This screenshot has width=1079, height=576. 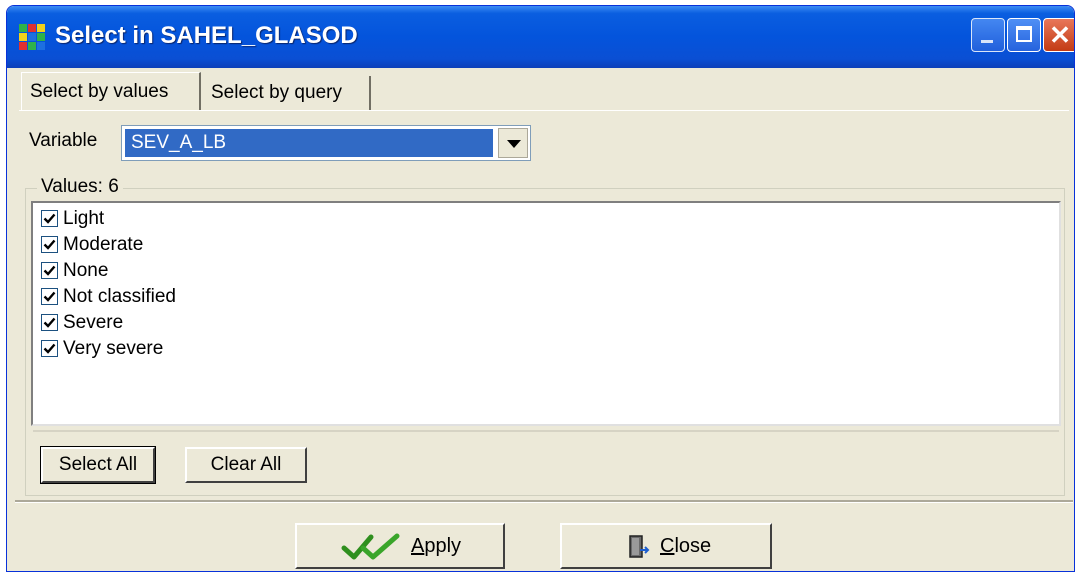 What do you see at coordinates (309, 143) in the screenshot?
I see `variable-selected-value: SEV_A_LB` at bounding box center [309, 143].